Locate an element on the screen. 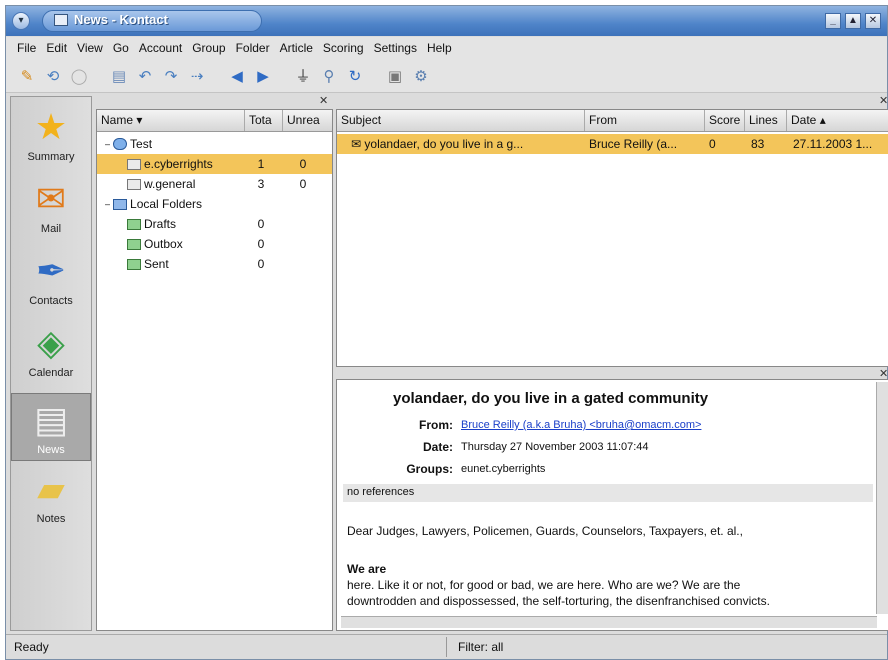 Image resolution: width=888 pixels, height=660 pixels. window-menu-icon: ▾ is located at coordinates (21, 21).